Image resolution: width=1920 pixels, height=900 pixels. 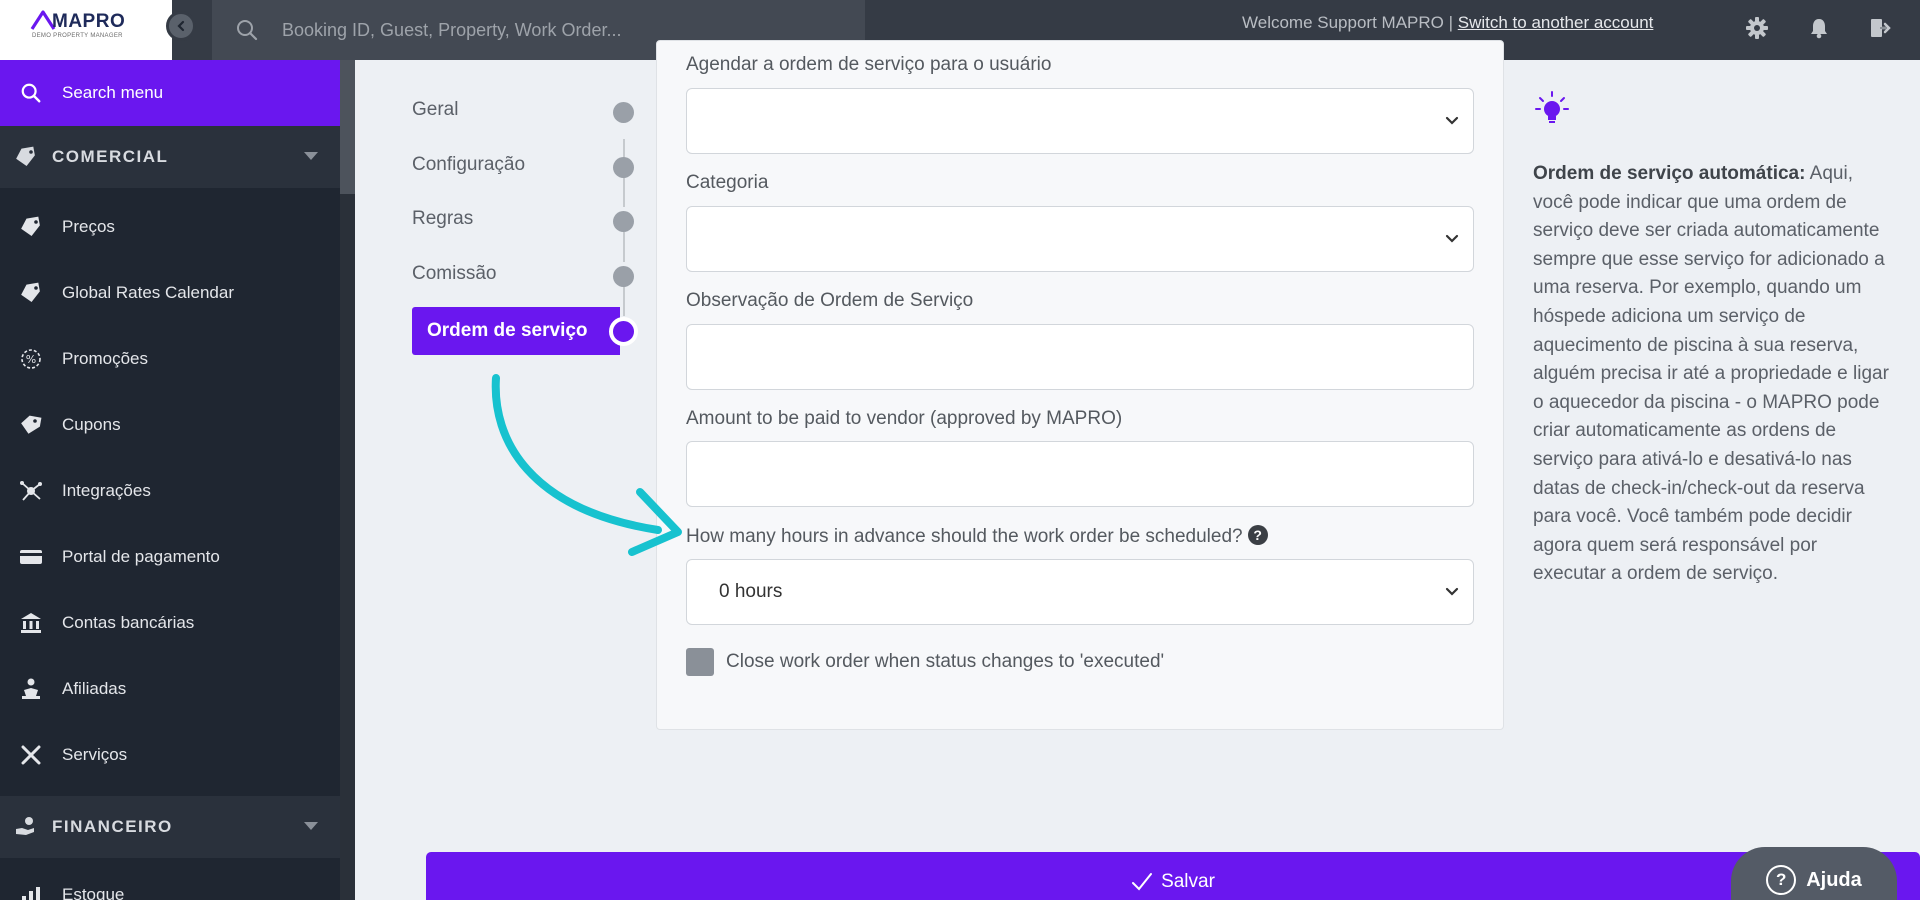 What do you see at coordinates (110, 156) in the screenshot?
I see `sidebar-section-label: COMERCIAL` at bounding box center [110, 156].